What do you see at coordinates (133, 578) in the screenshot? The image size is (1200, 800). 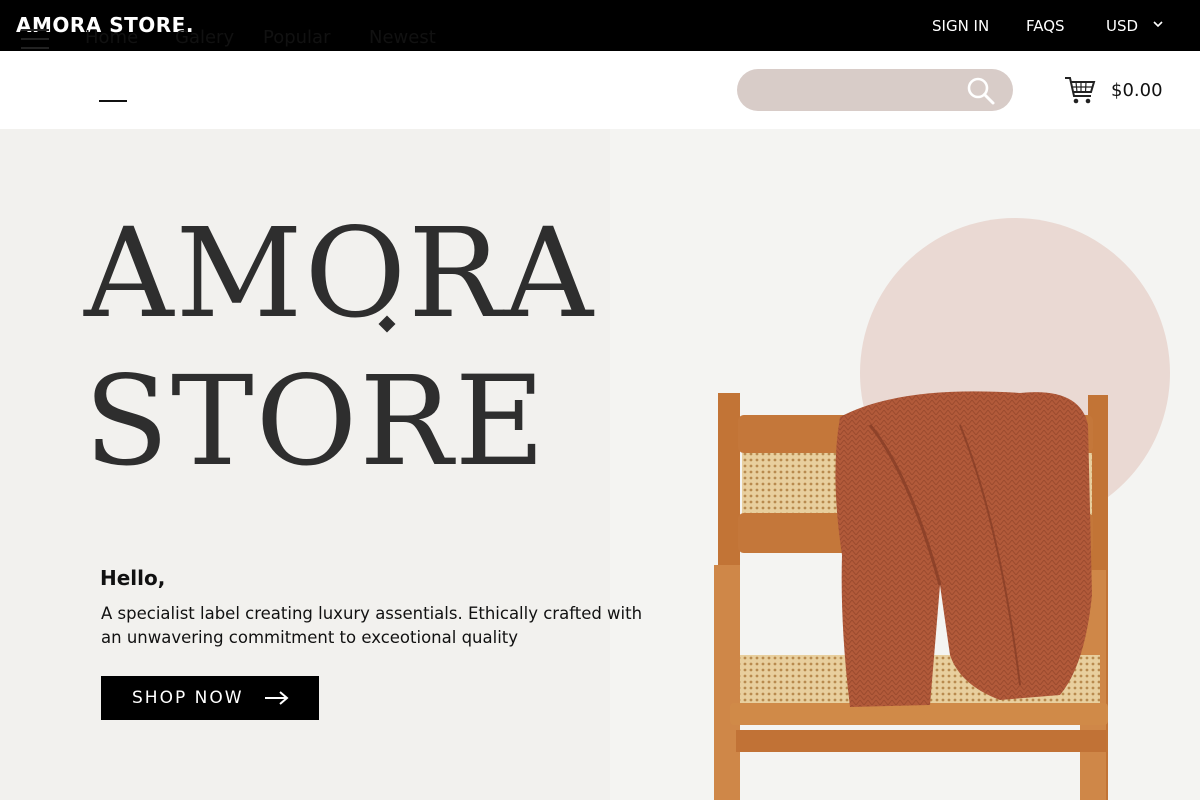 I see `hero-greeting: Hello,` at bounding box center [133, 578].